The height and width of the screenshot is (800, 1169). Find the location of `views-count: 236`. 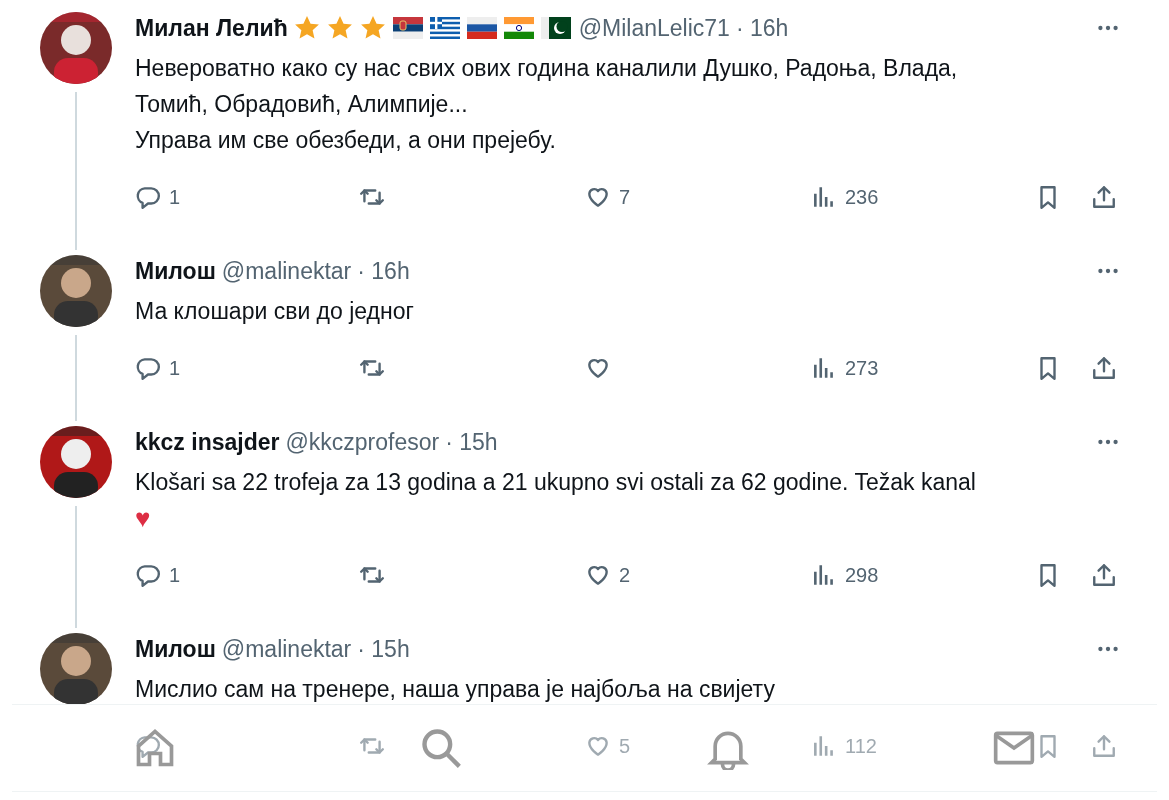

views-count: 236 is located at coordinates (862, 197).